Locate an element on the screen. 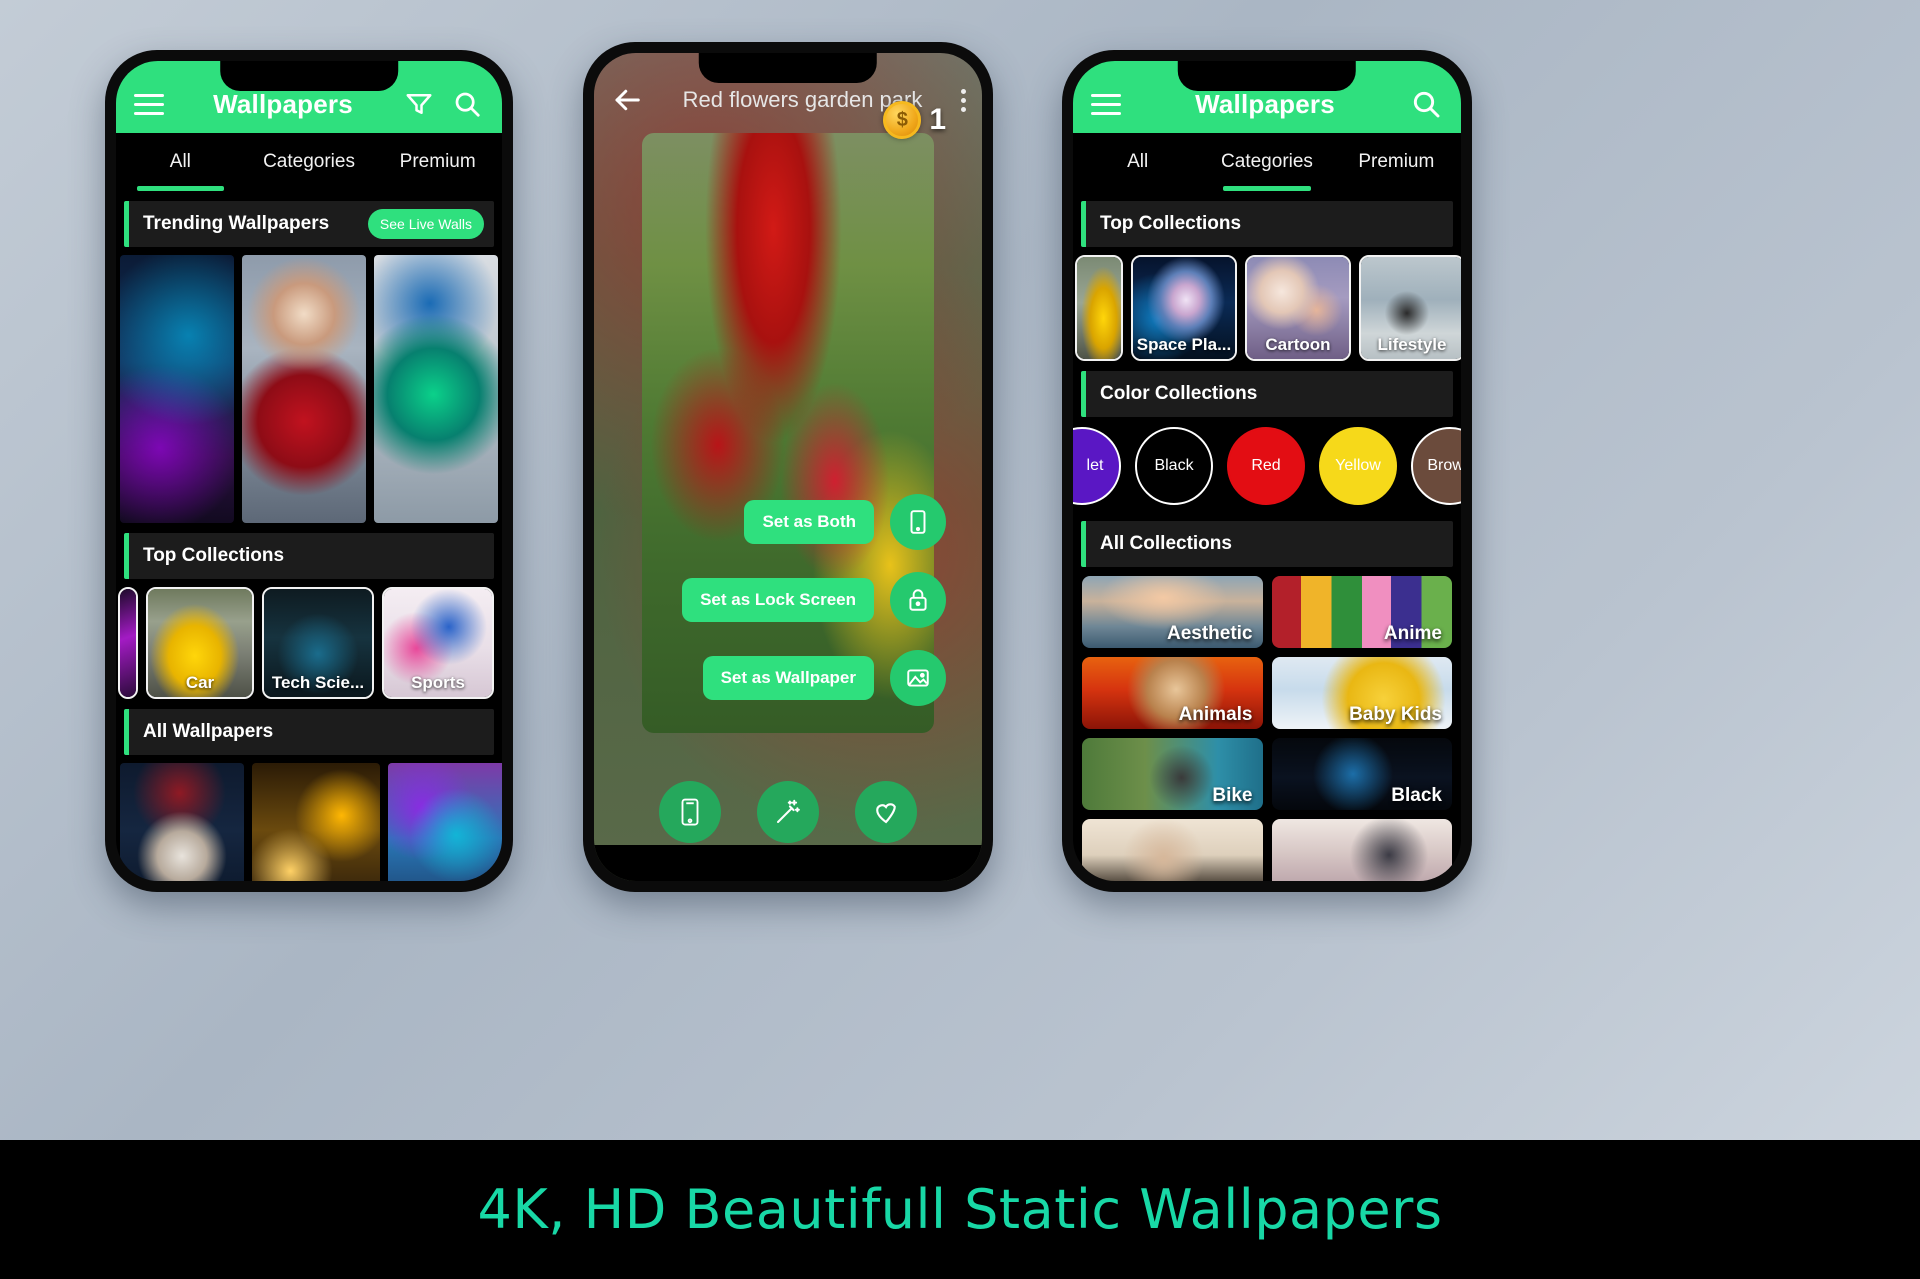  phone3-notch is located at coordinates (1267, 76).